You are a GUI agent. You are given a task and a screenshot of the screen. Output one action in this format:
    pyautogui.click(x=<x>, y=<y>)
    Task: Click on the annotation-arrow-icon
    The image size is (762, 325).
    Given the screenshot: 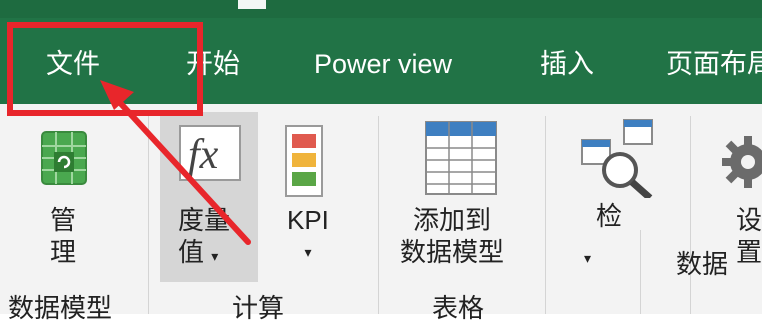 What is the action you would take?
    pyautogui.click(x=175, y=162)
    